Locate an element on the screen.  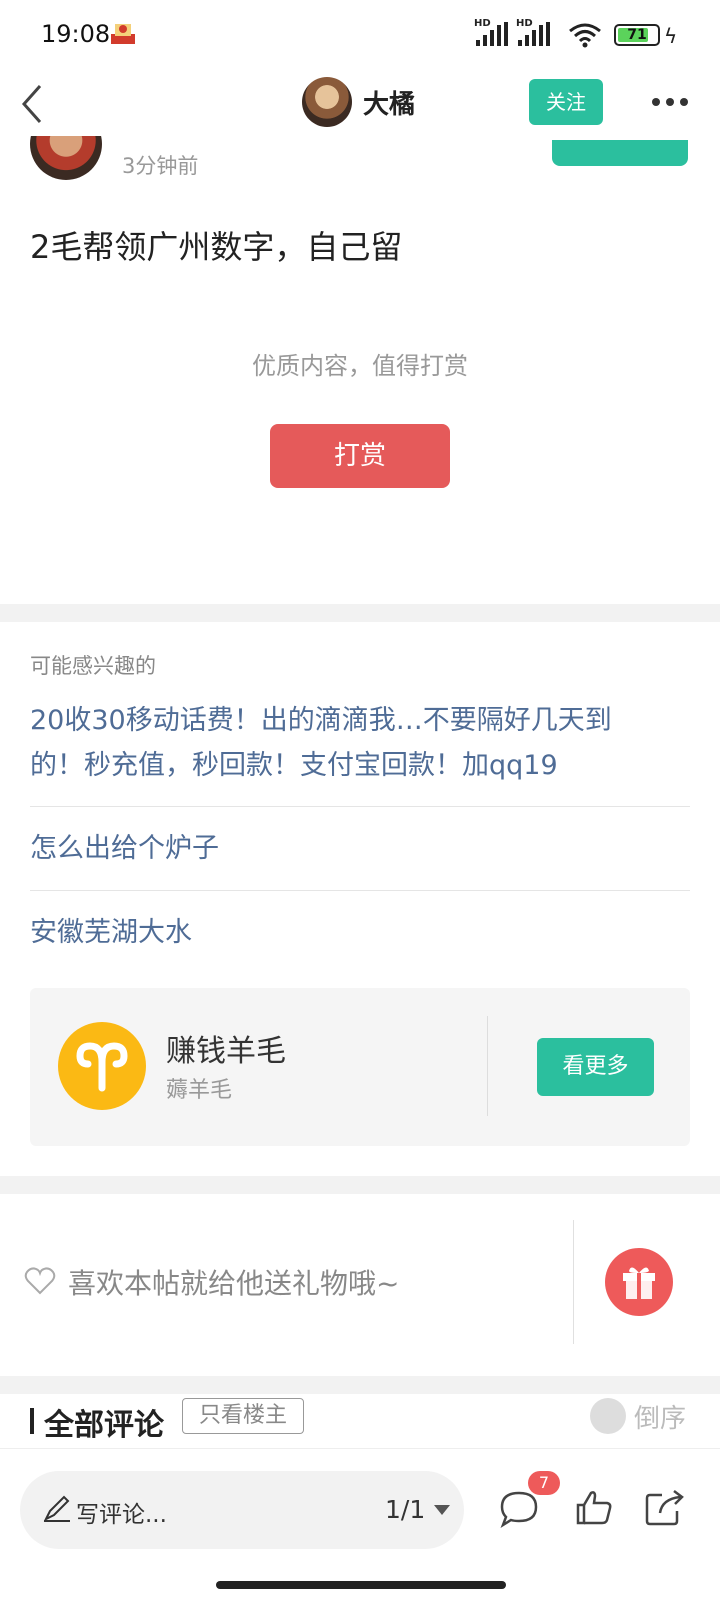
related-item: 安徽芜湖大水 is located at coordinates (360, 932).